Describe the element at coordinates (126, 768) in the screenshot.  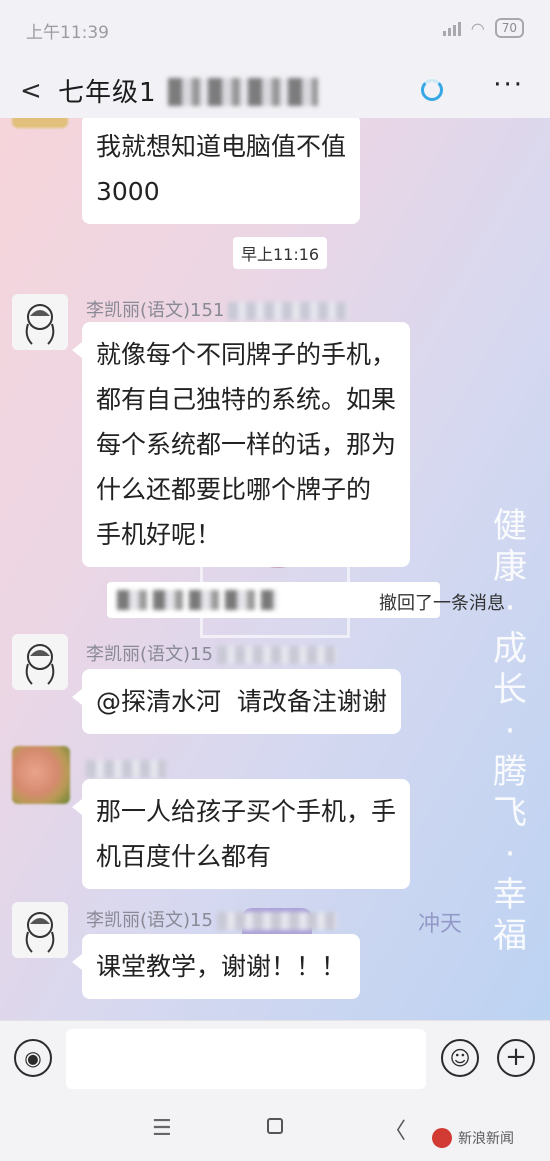
I see `sender-name` at that location.